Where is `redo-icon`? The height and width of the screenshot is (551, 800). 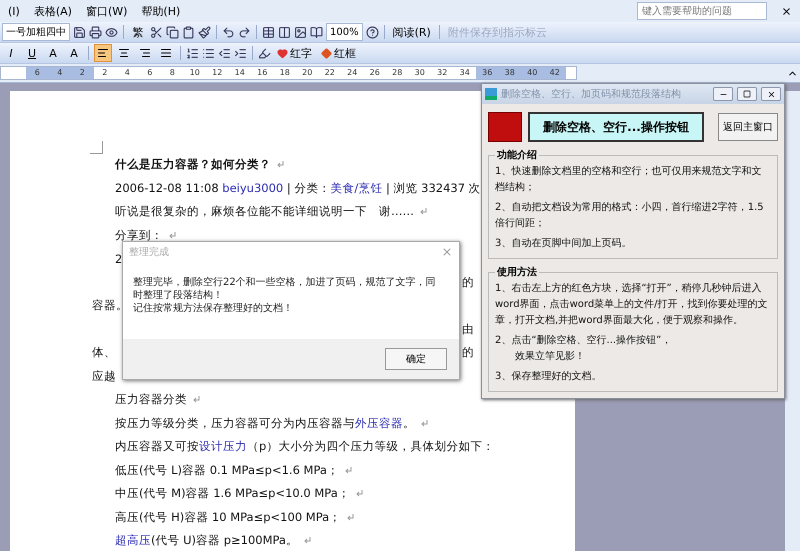 redo-icon is located at coordinates (244, 32).